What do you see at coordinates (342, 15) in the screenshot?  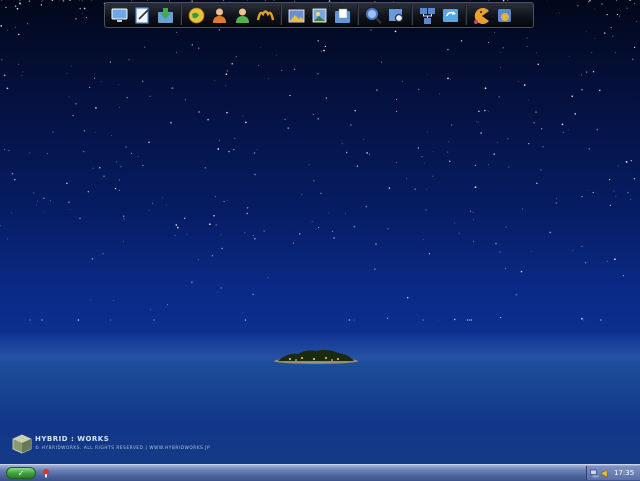 I see `photo-folder-icon` at bounding box center [342, 15].